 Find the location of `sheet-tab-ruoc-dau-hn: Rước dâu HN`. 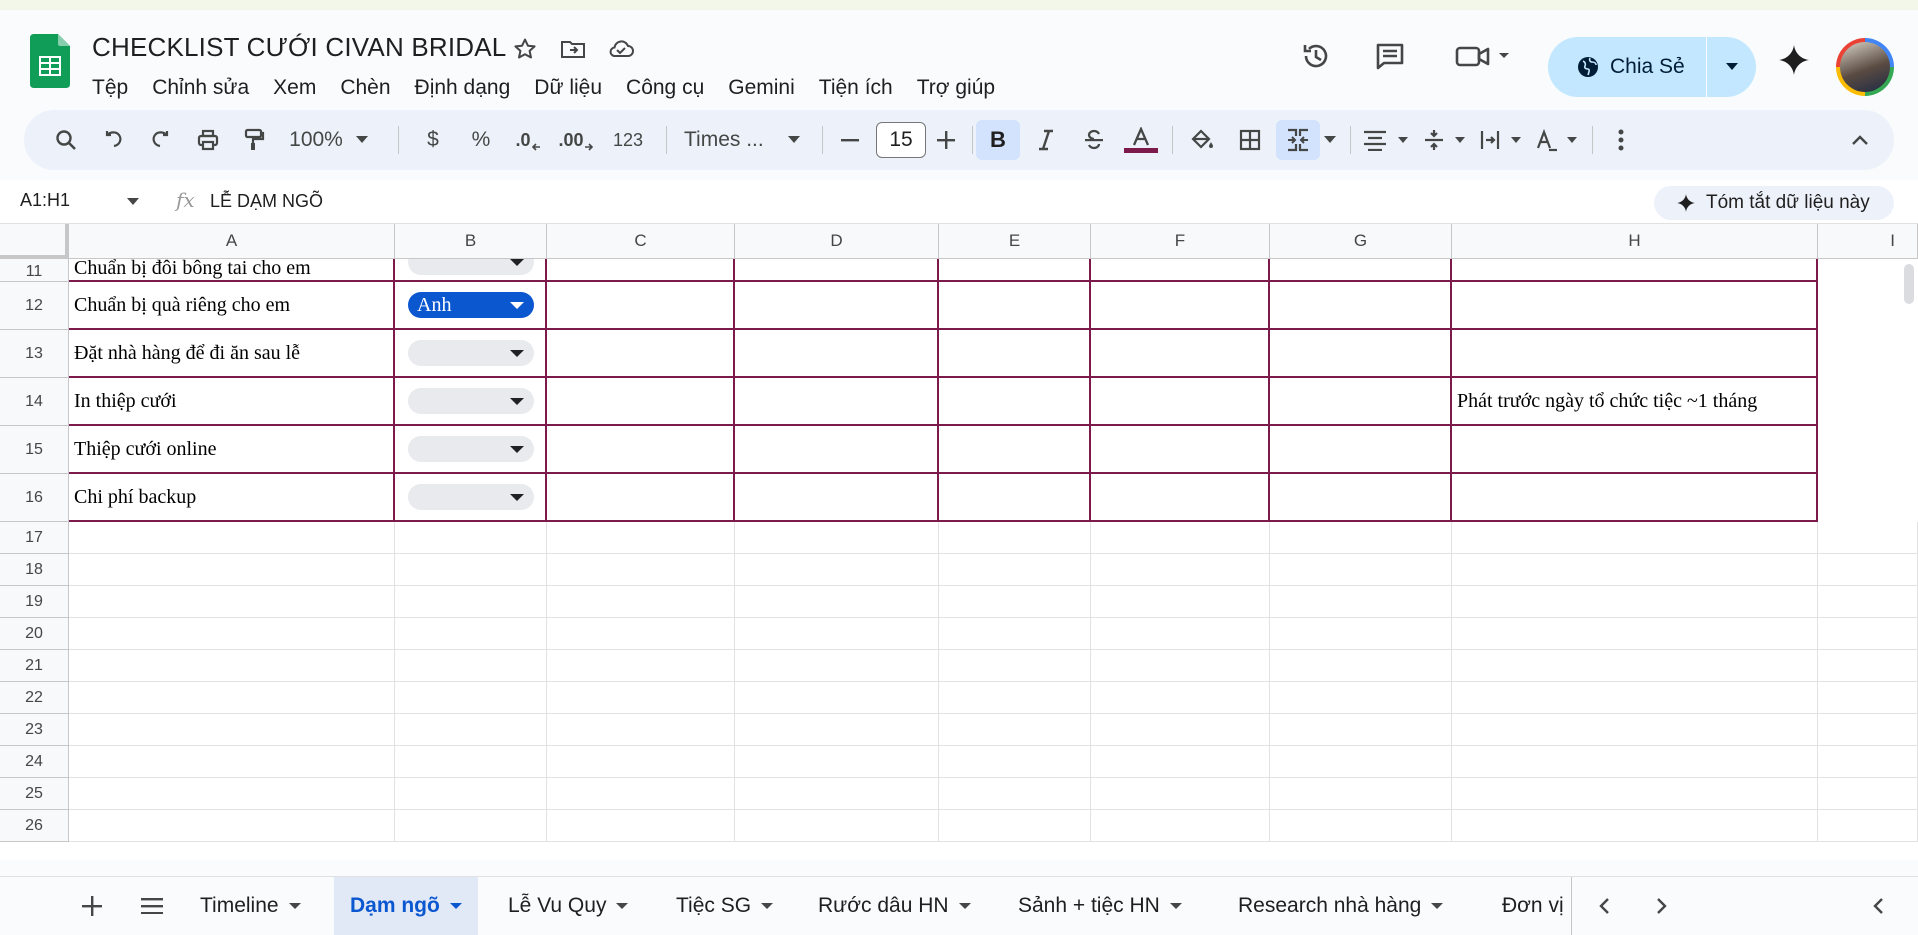

sheet-tab-ruoc-dau-hn: Rước dâu HN is located at coordinates (894, 906).